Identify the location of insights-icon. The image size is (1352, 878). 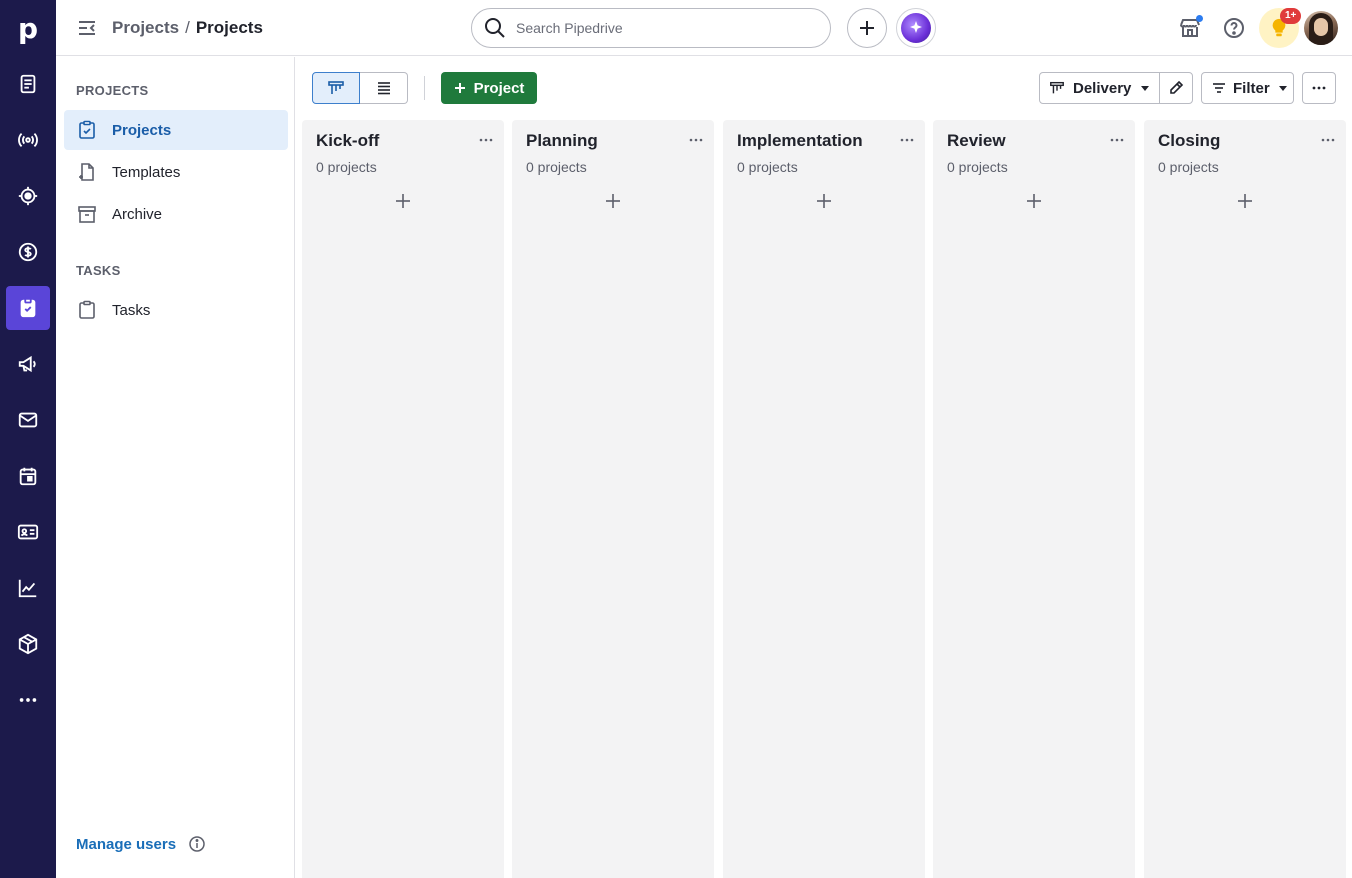
(28, 588).